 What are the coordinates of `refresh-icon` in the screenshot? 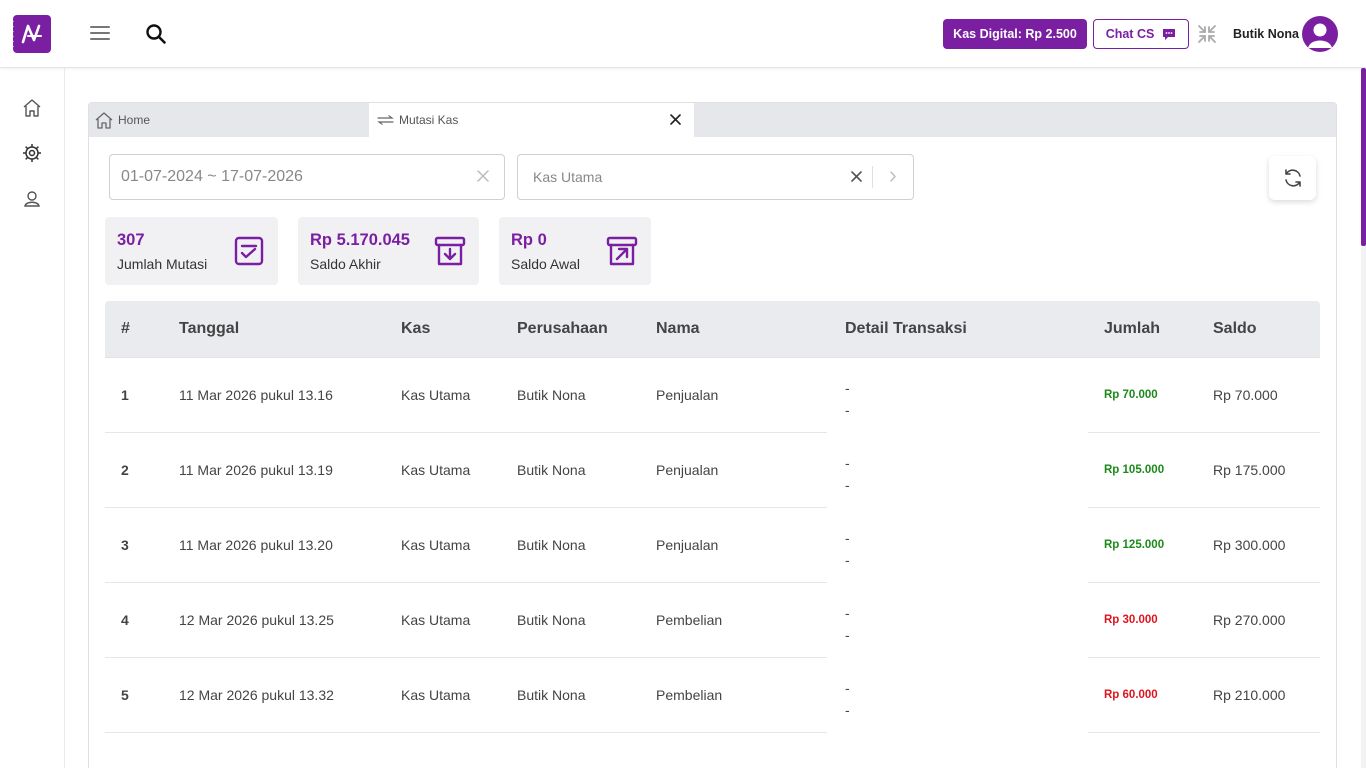 It's located at (1292, 178).